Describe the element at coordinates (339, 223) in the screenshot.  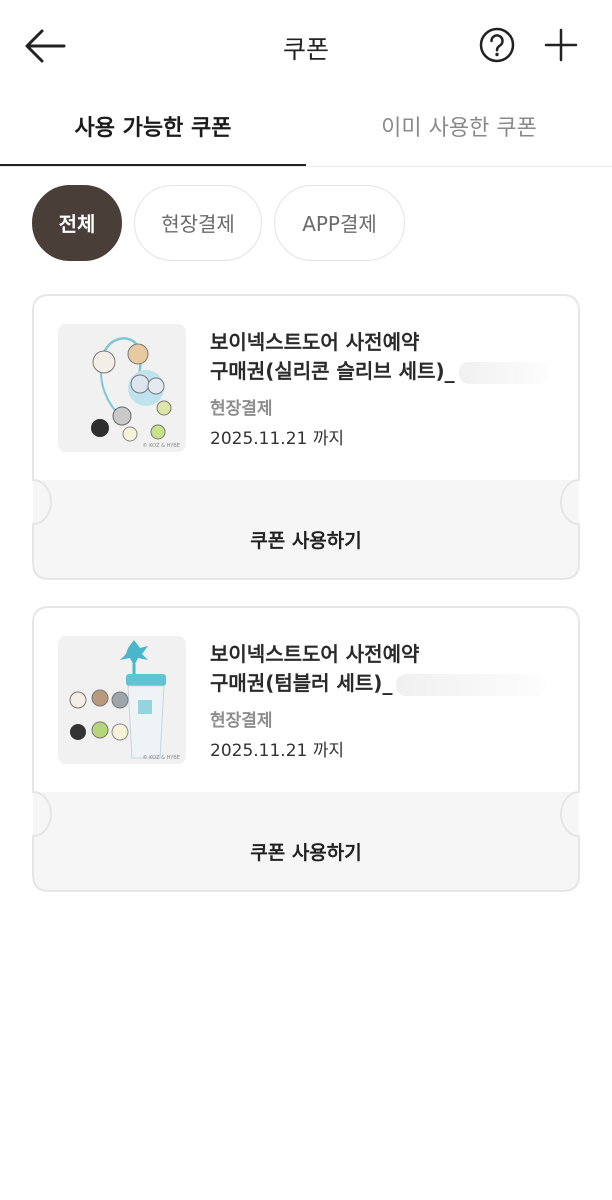
I see `filter-chip-app-payment: APP결제` at that location.